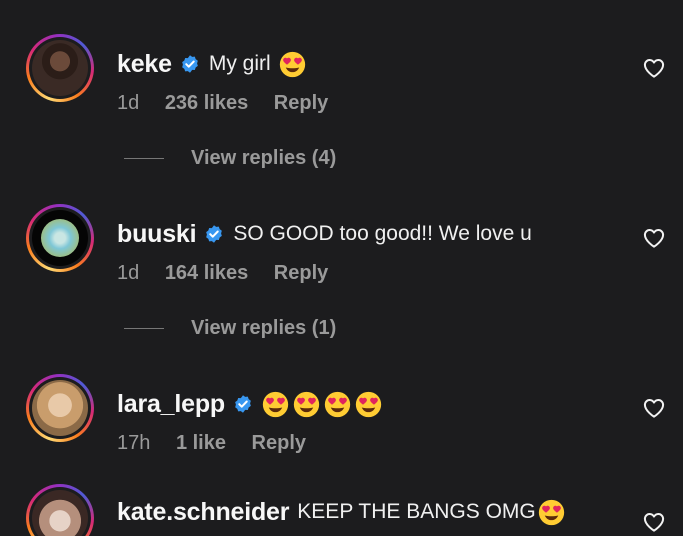 This screenshot has width=683, height=536. Describe the element at coordinates (239, 63) in the screenshot. I see `comment-text: My girl` at that location.